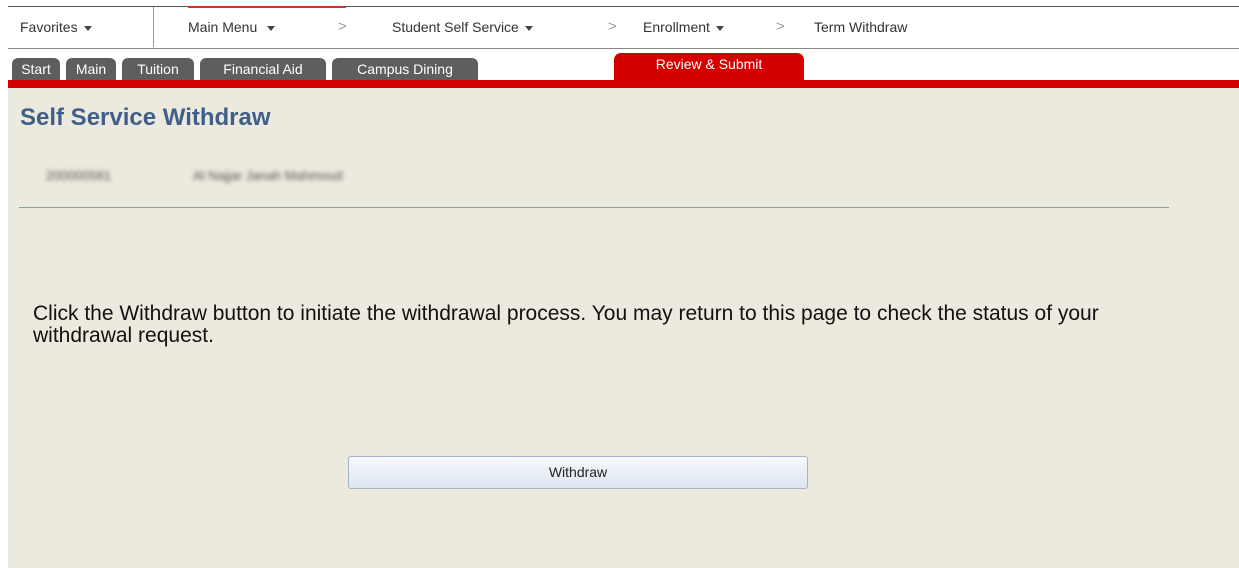  I want to click on tab-main: Main, so click(91, 69).